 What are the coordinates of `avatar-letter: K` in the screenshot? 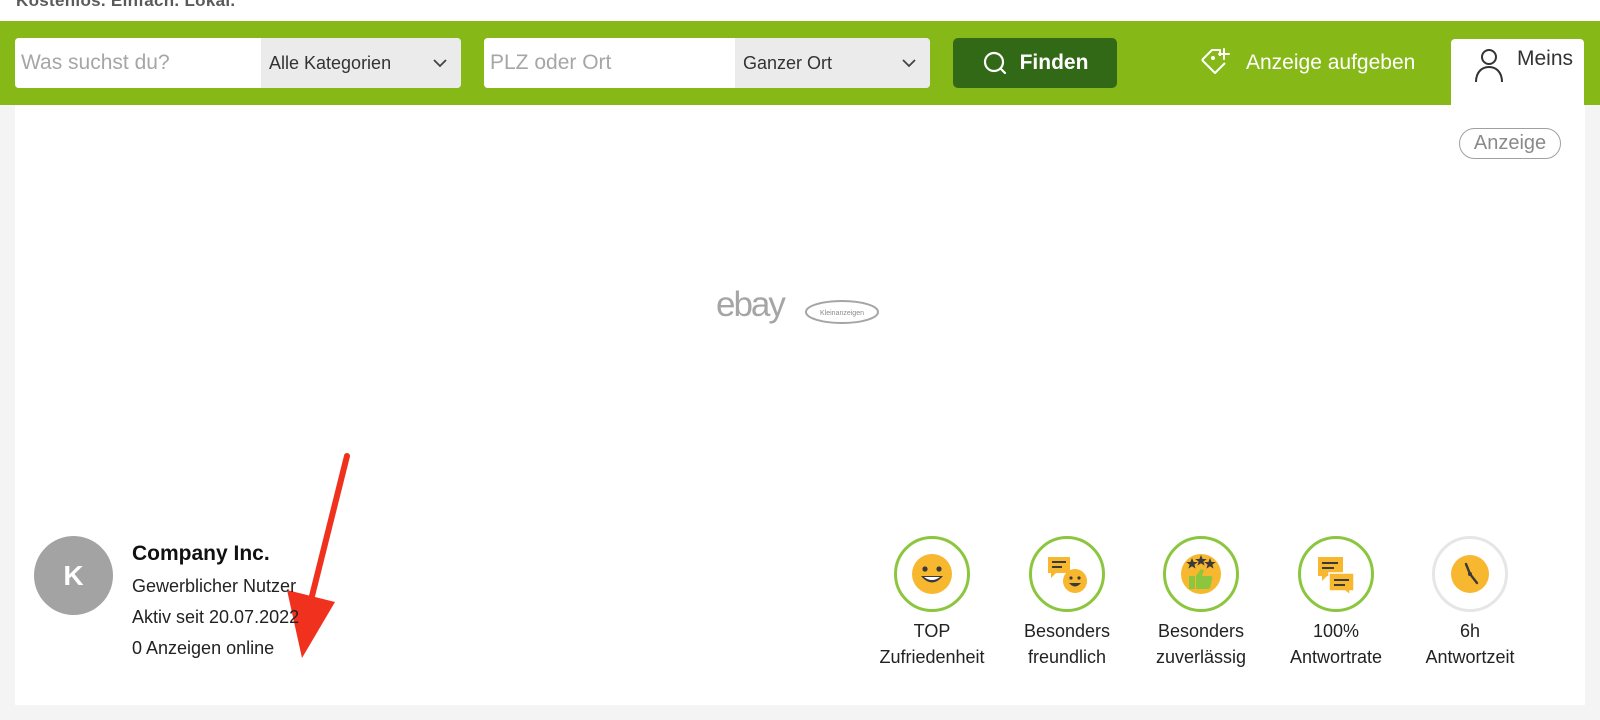 It's located at (73, 575).